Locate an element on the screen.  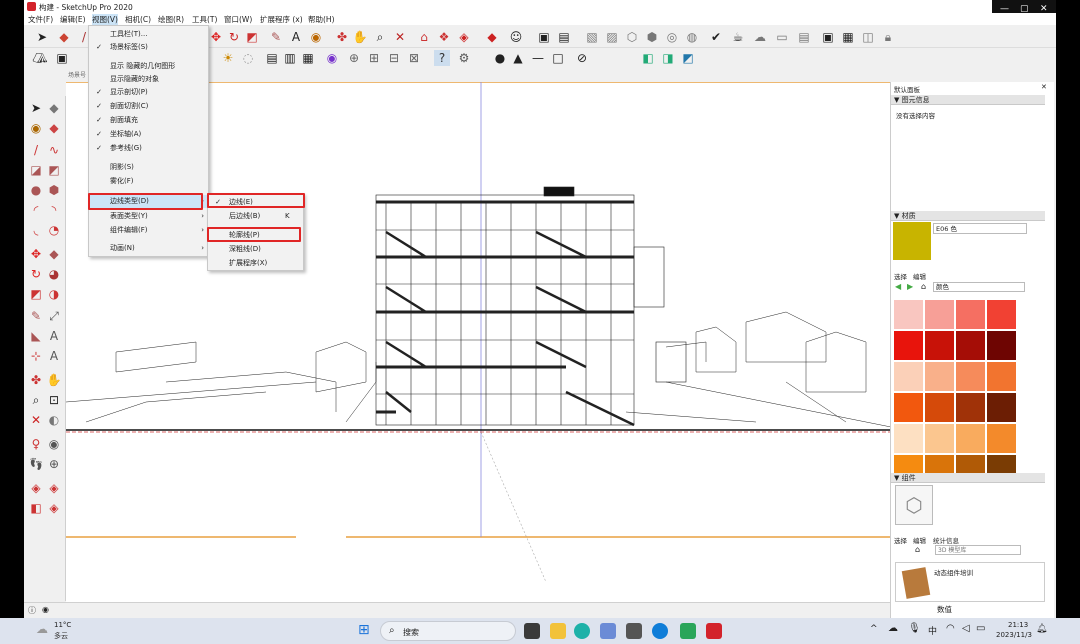
tray-close-icon: ✕ is located at coordinates (1044, 87).